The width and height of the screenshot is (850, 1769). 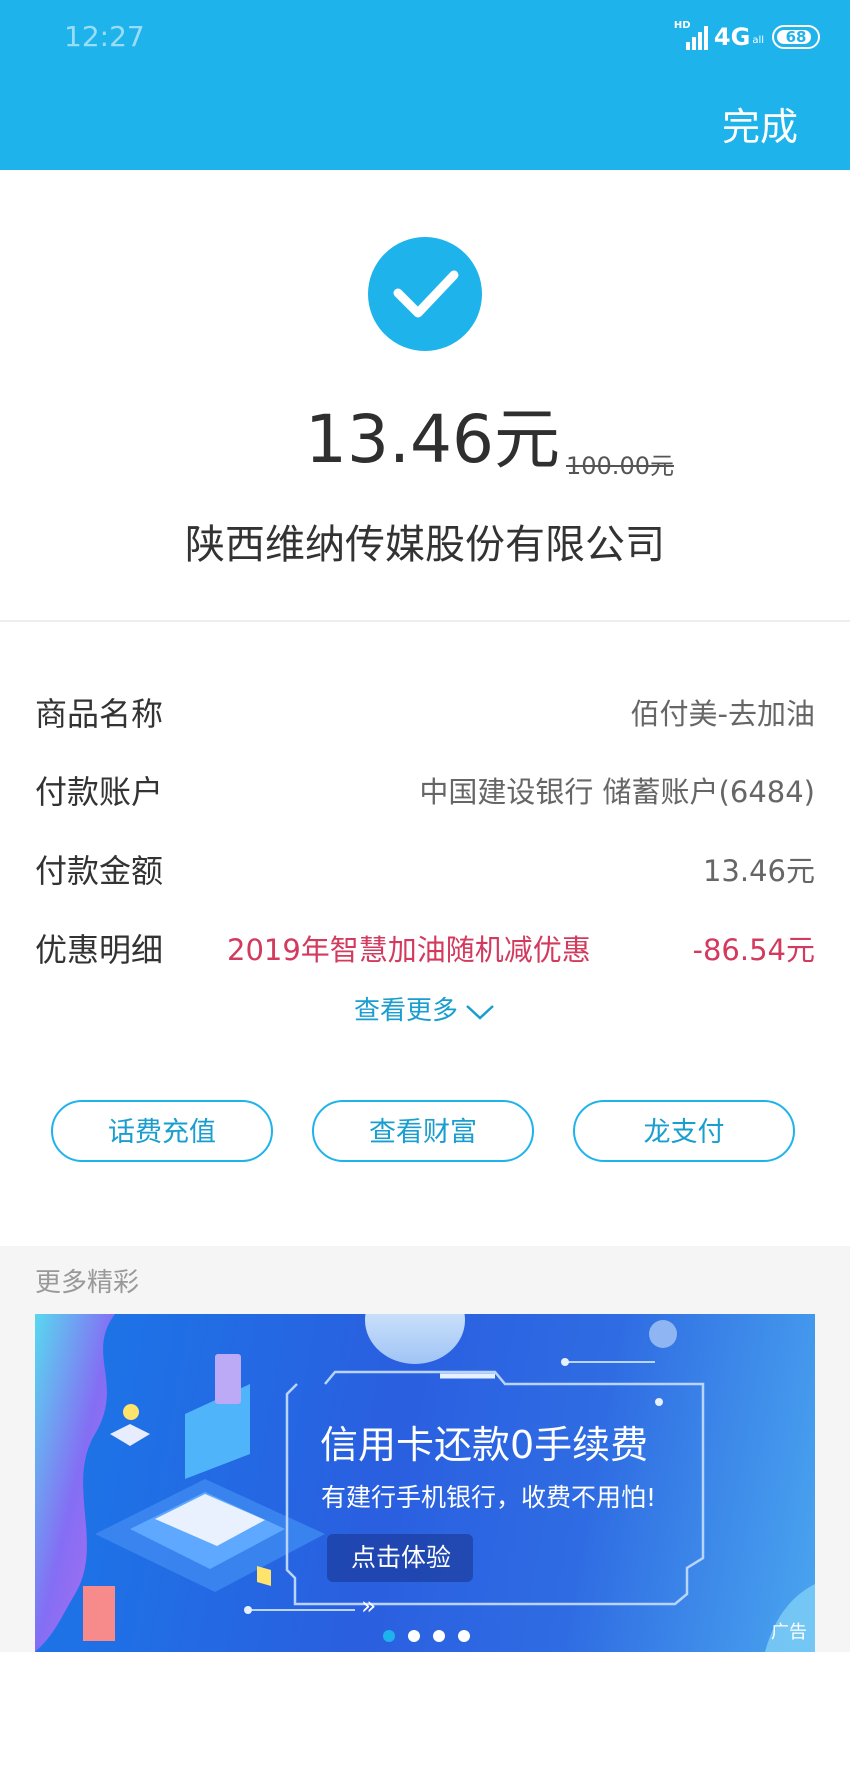 I want to click on dragon-pay-button: 龙支付, so click(x=684, y=1131).